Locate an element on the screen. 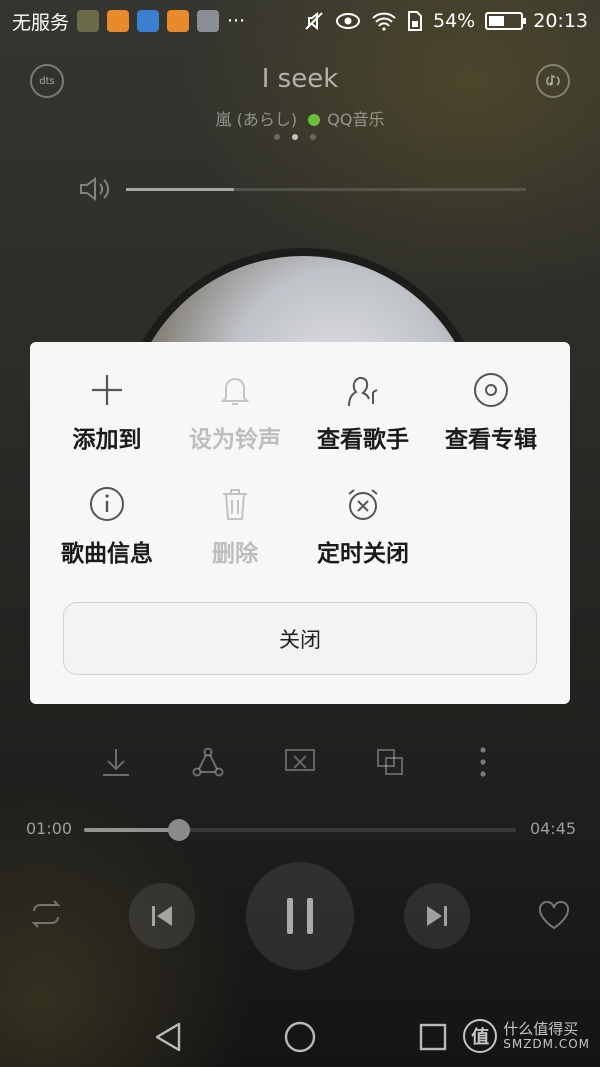 The height and width of the screenshot is (1067, 600). system-nav-bar: 值 什么值得买 SMZDM.COM is located at coordinates (300, 1036).